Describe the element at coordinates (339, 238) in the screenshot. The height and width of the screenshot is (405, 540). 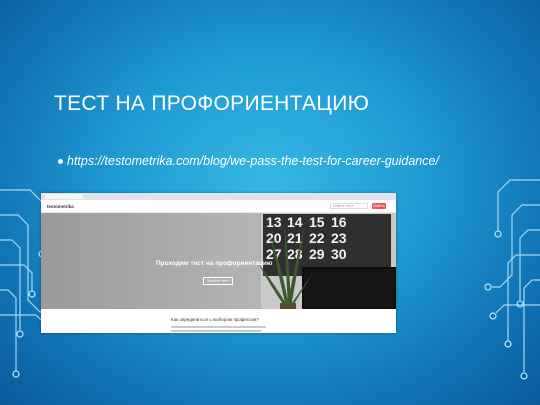
I see `calendar-number: 23` at that location.